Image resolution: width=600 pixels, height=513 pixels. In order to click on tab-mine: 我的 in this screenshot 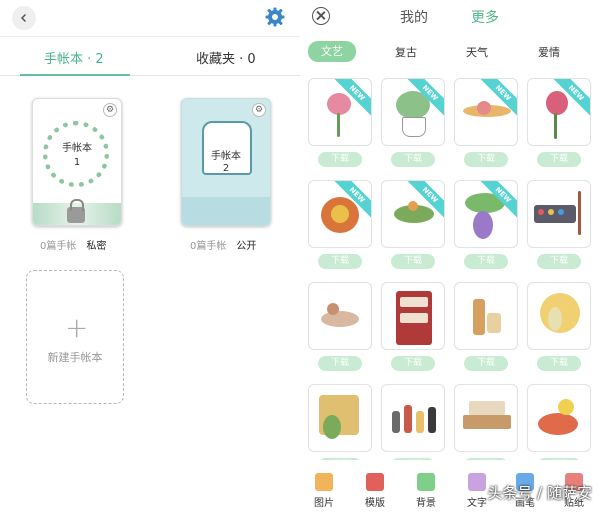, I will do `click(414, 17)`.